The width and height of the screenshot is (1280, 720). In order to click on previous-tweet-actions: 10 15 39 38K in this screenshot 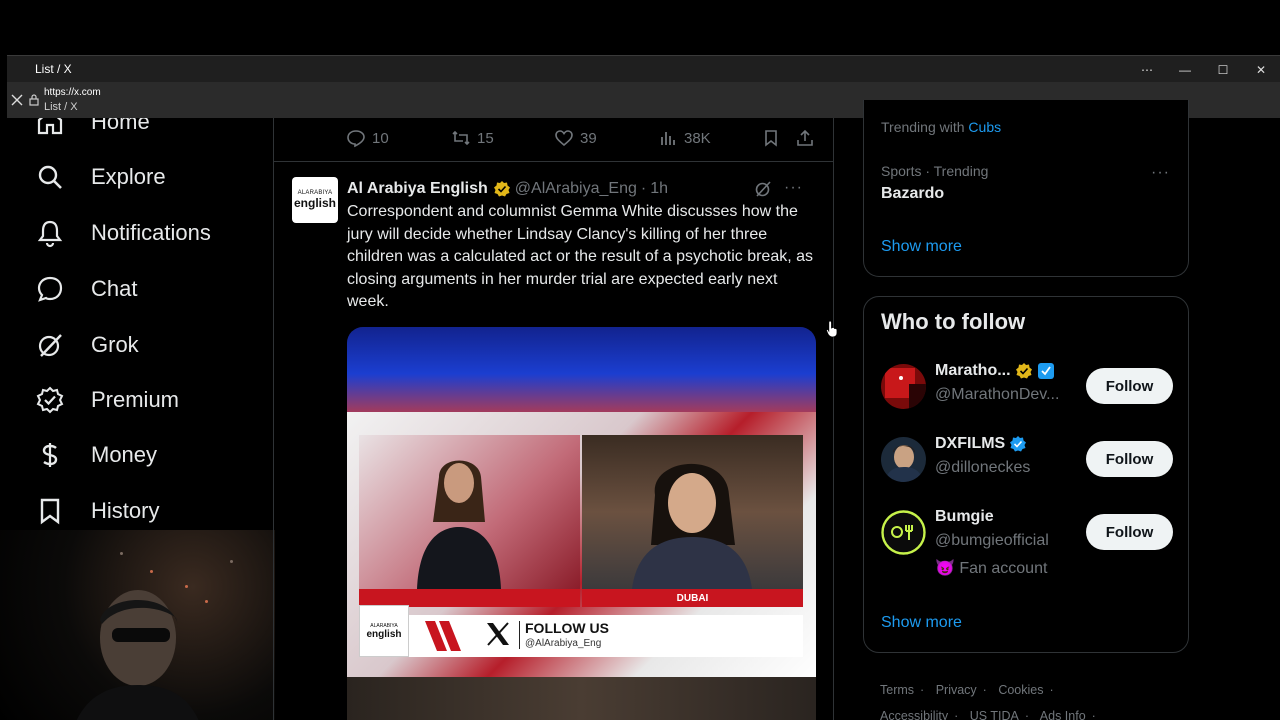, I will do `click(553, 140)`.